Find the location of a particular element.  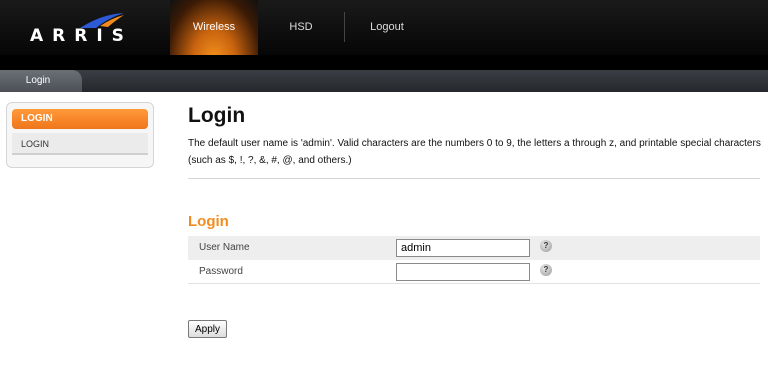

divider is located at coordinates (474, 178).